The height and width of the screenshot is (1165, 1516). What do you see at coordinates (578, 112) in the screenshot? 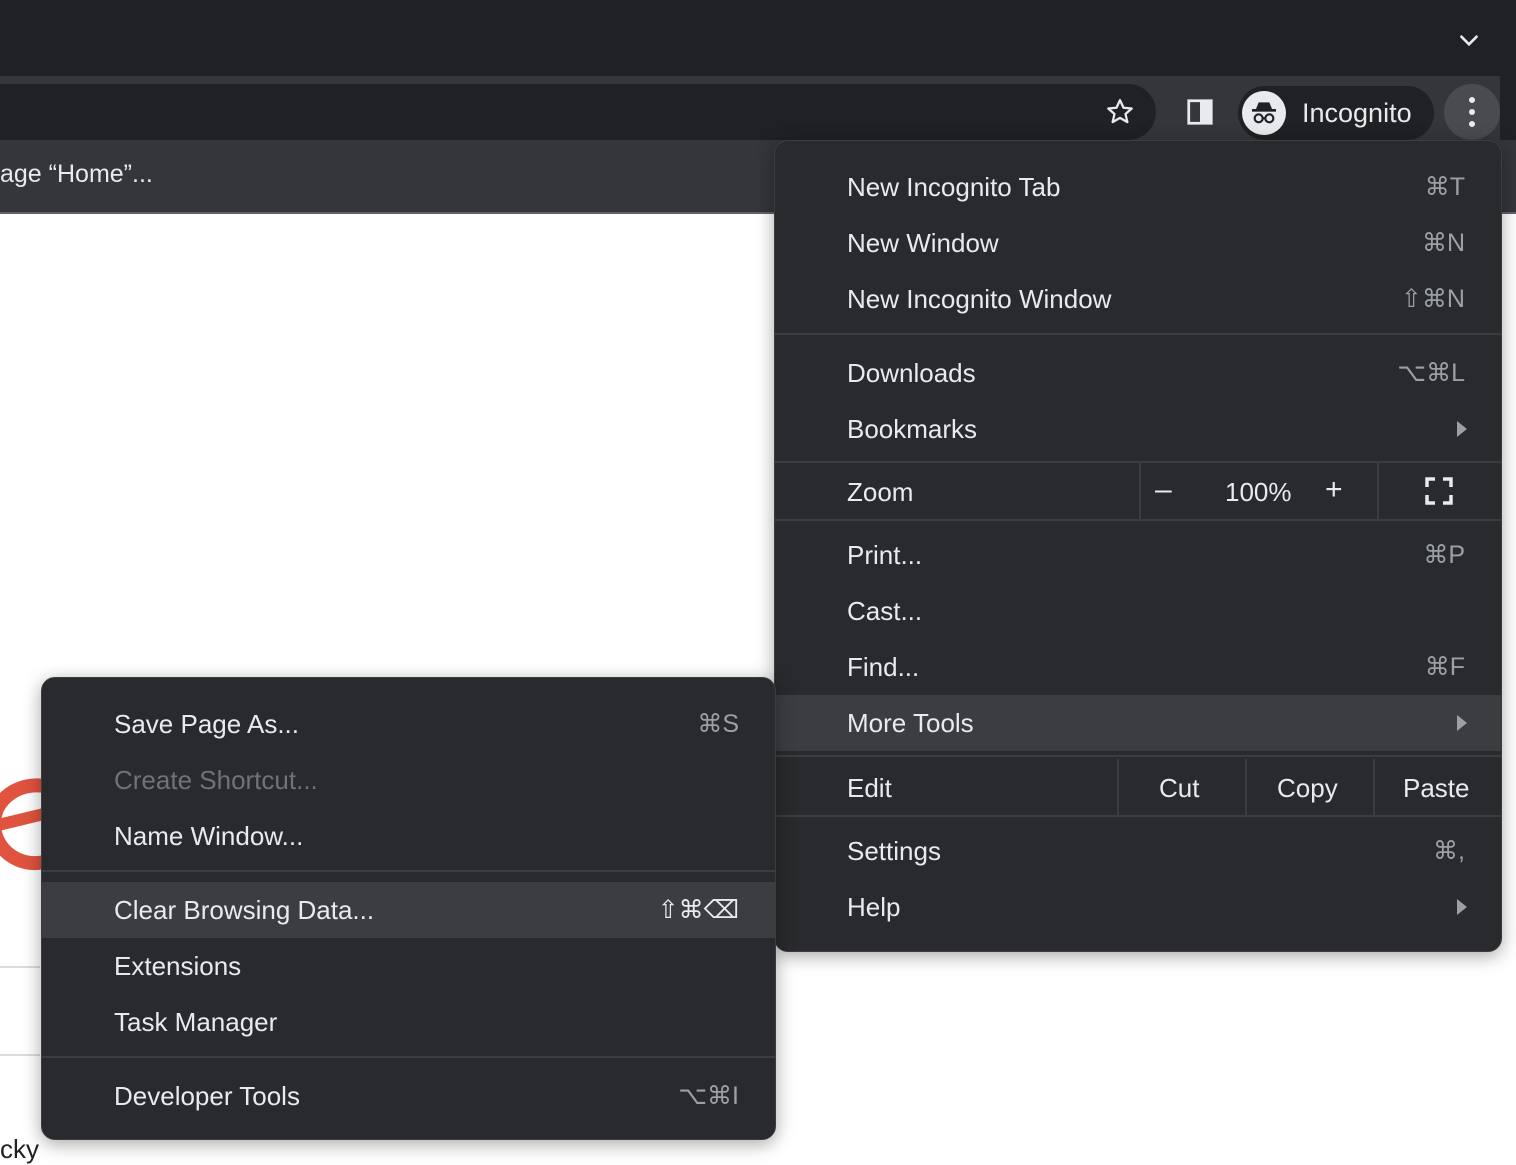
I see `address-bar` at bounding box center [578, 112].